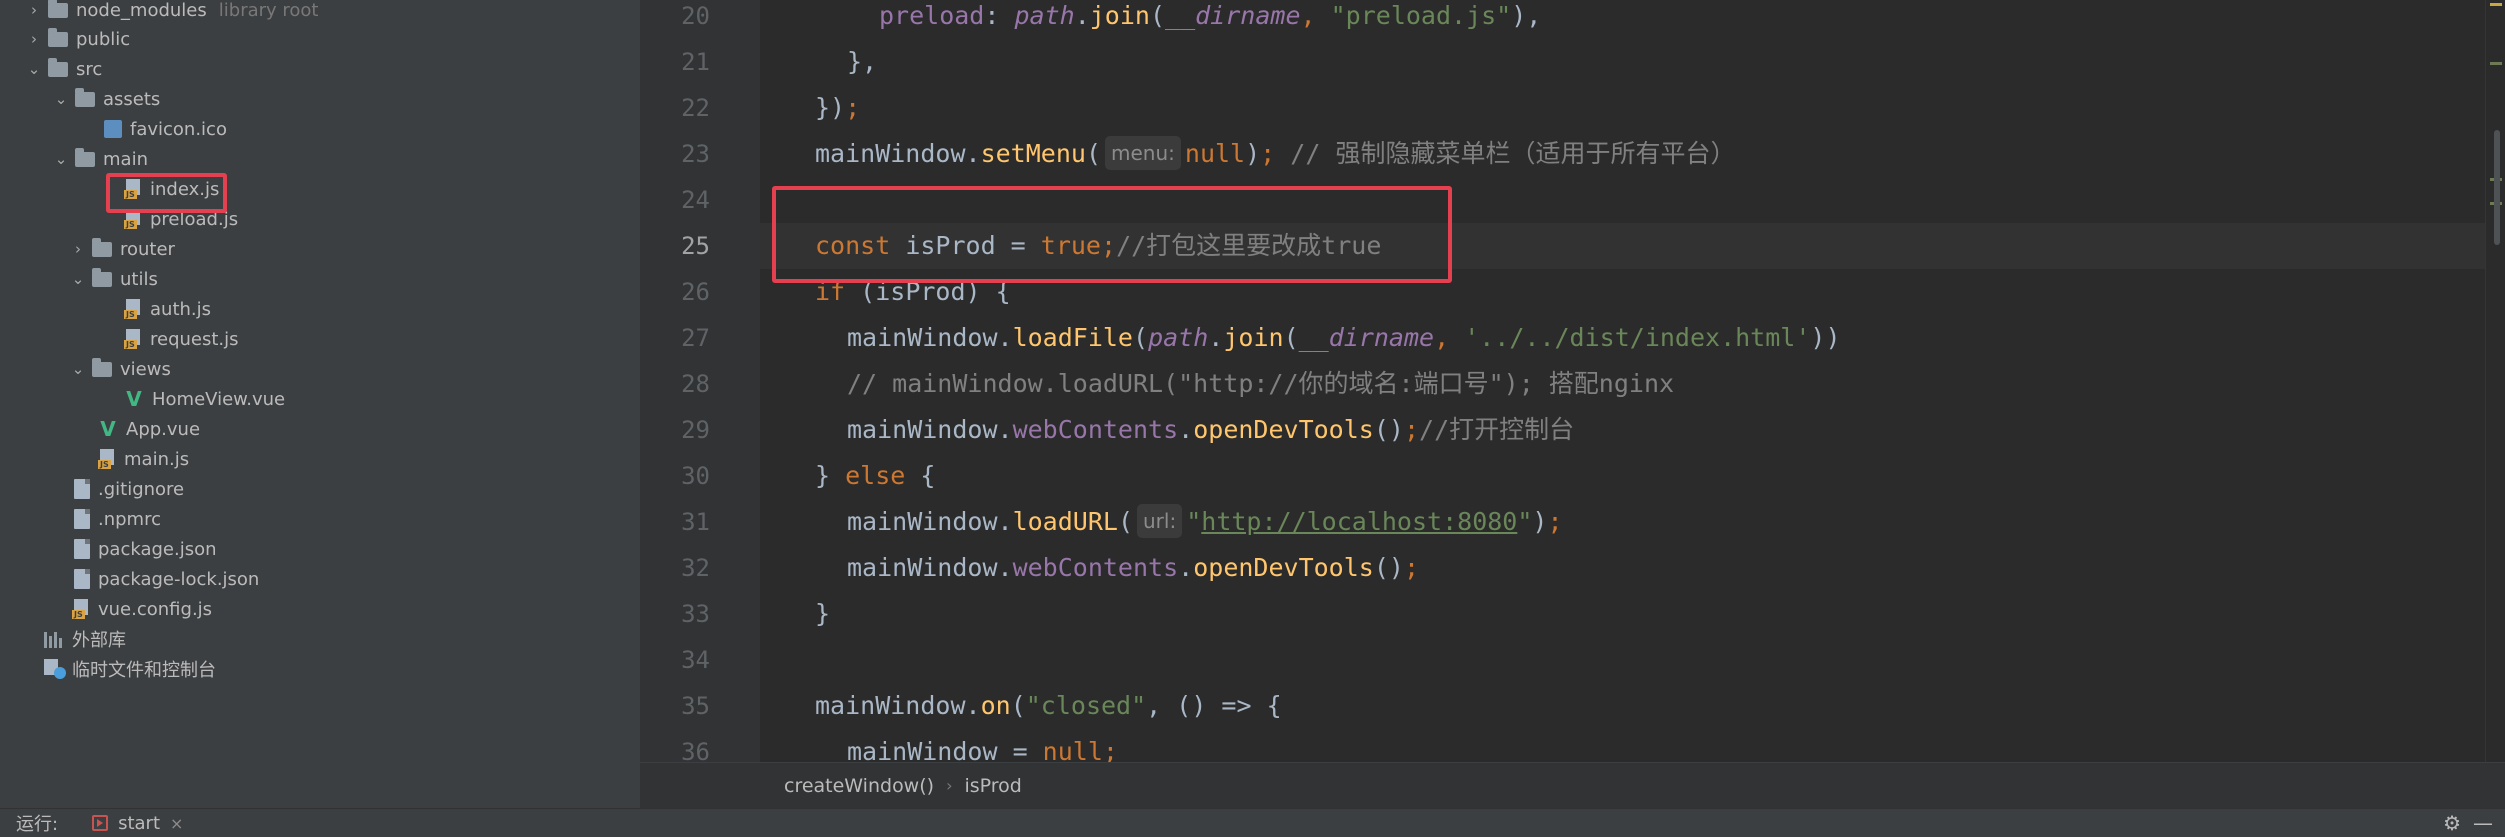  What do you see at coordinates (2496, 4) in the screenshot?
I see `warning-marker` at bounding box center [2496, 4].